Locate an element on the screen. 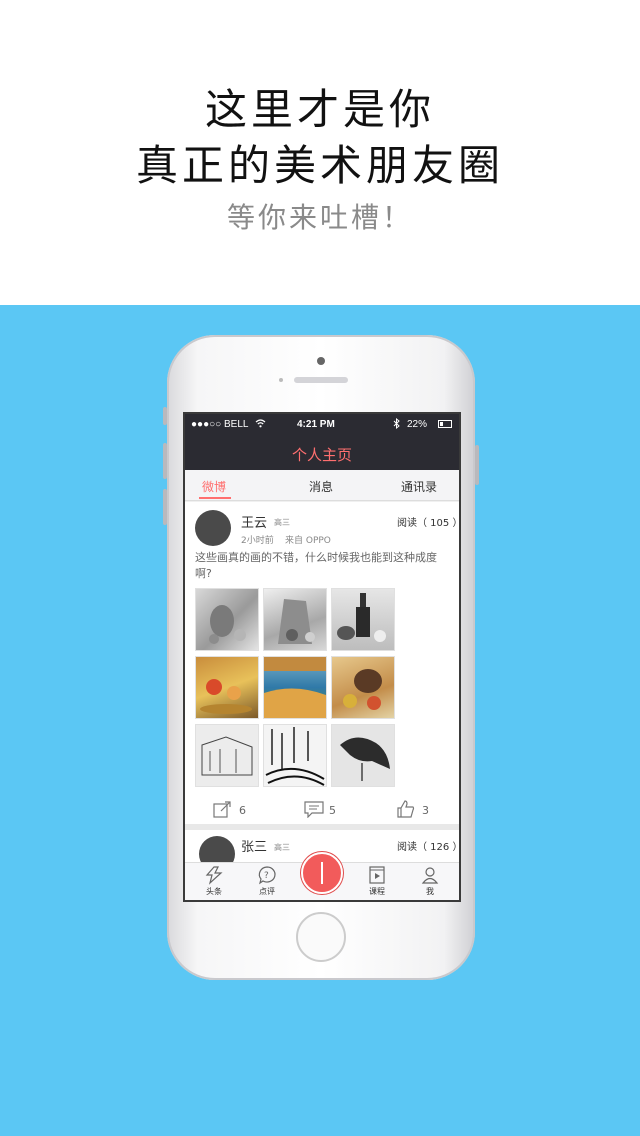  mute-switch is located at coordinates (165, 416).